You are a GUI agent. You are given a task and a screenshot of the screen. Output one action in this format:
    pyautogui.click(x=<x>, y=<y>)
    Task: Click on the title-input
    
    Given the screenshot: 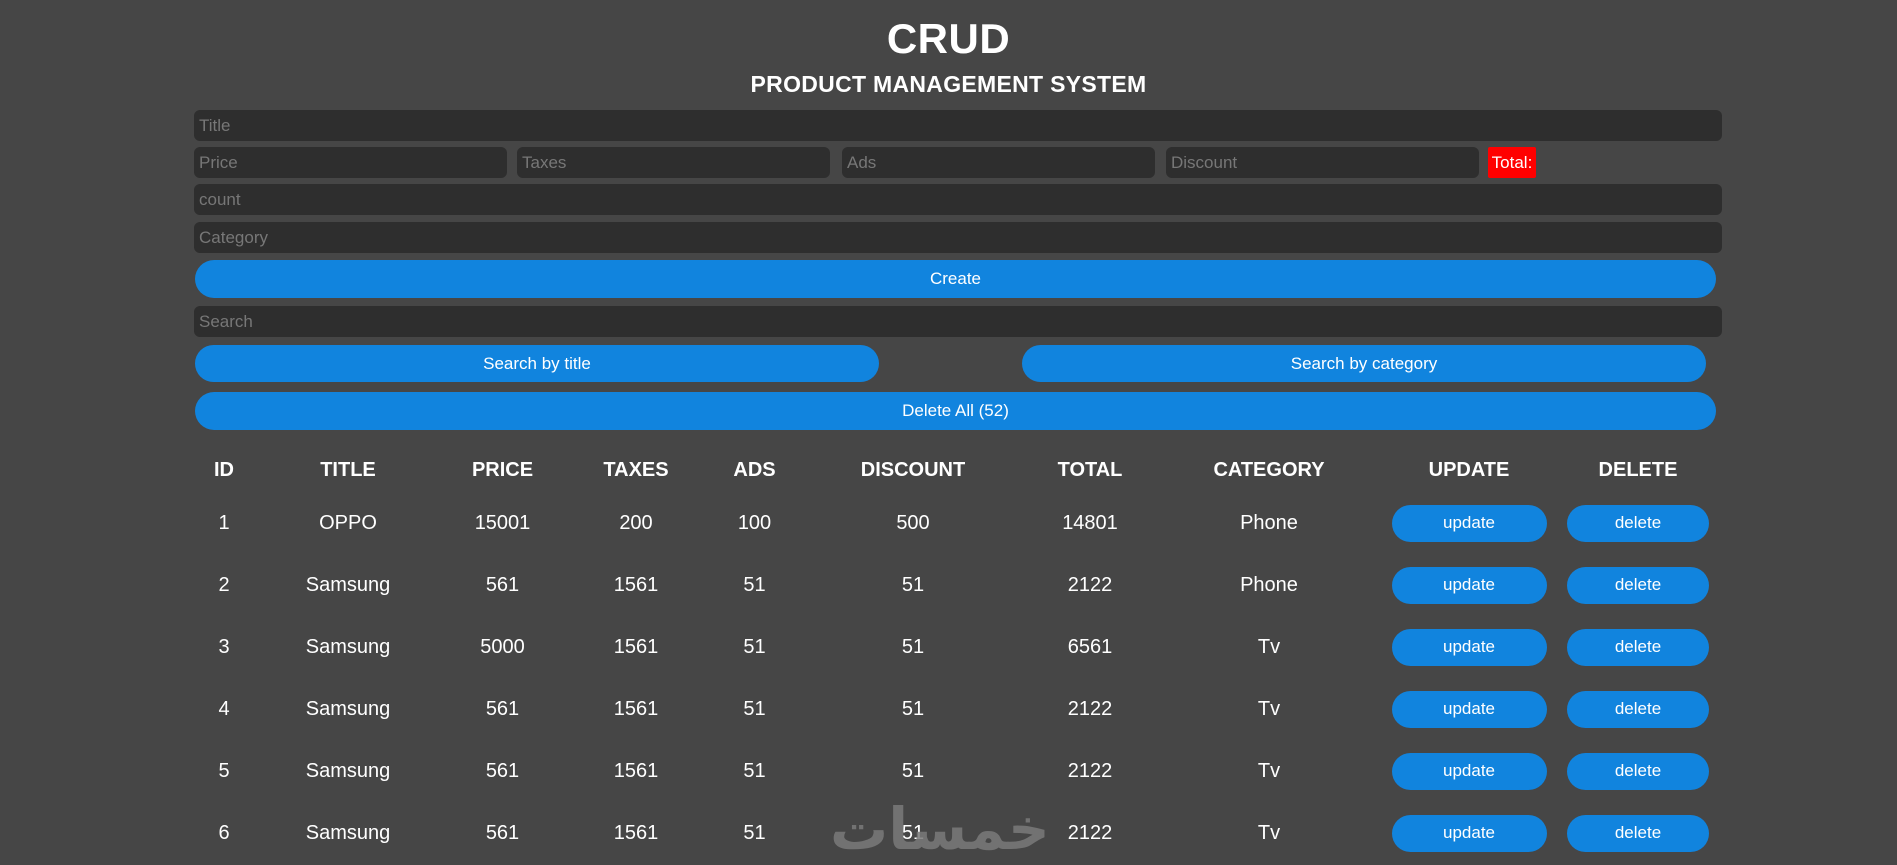 What is the action you would take?
    pyautogui.click(x=958, y=125)
    